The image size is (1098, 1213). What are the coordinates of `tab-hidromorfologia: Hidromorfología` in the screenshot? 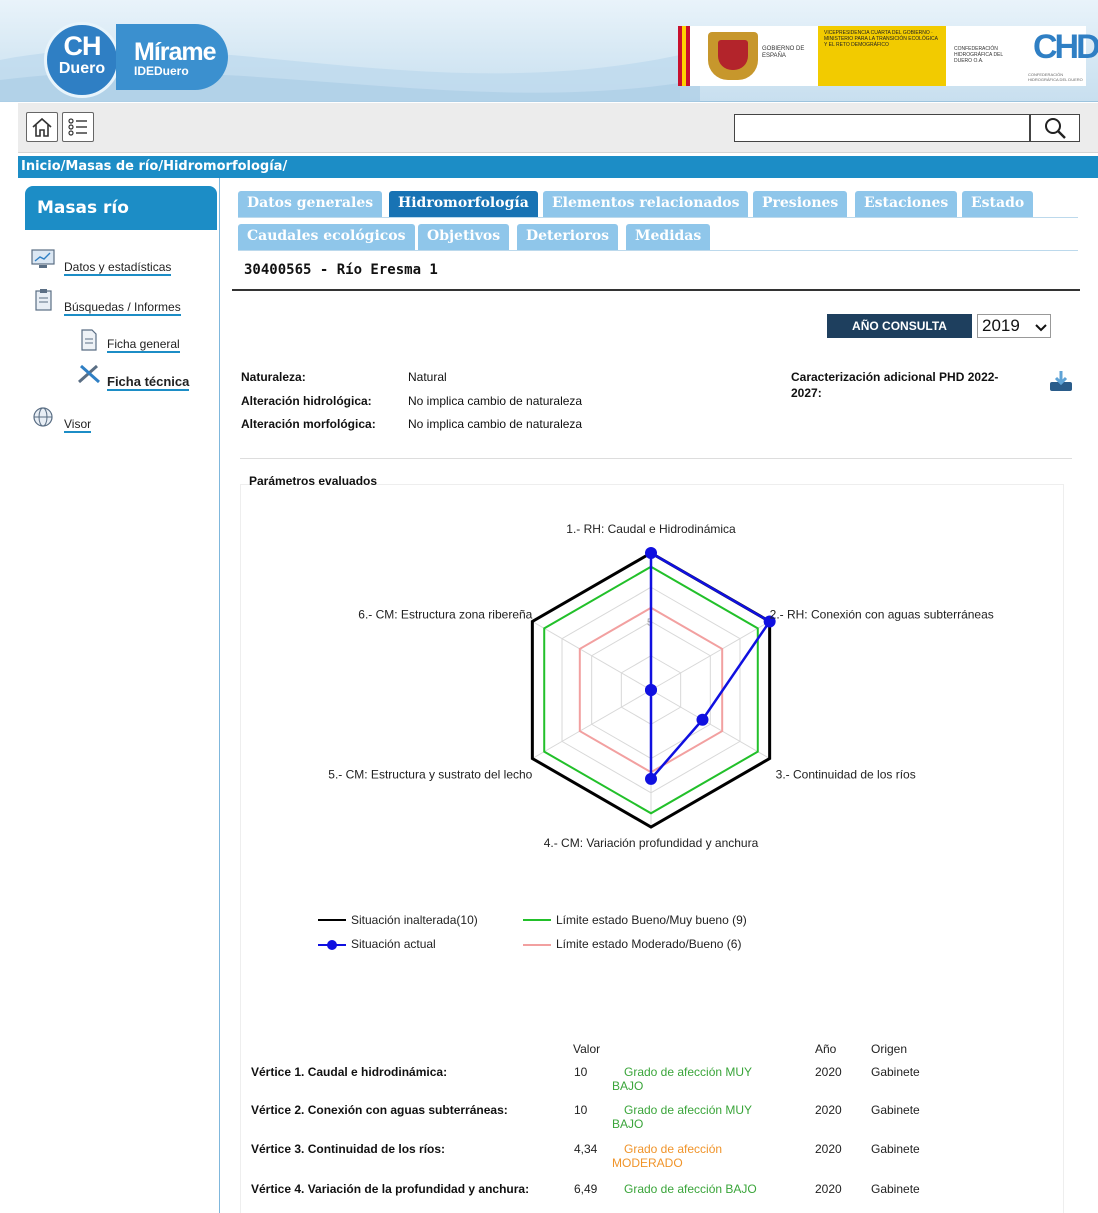 It's located at (463, 204).